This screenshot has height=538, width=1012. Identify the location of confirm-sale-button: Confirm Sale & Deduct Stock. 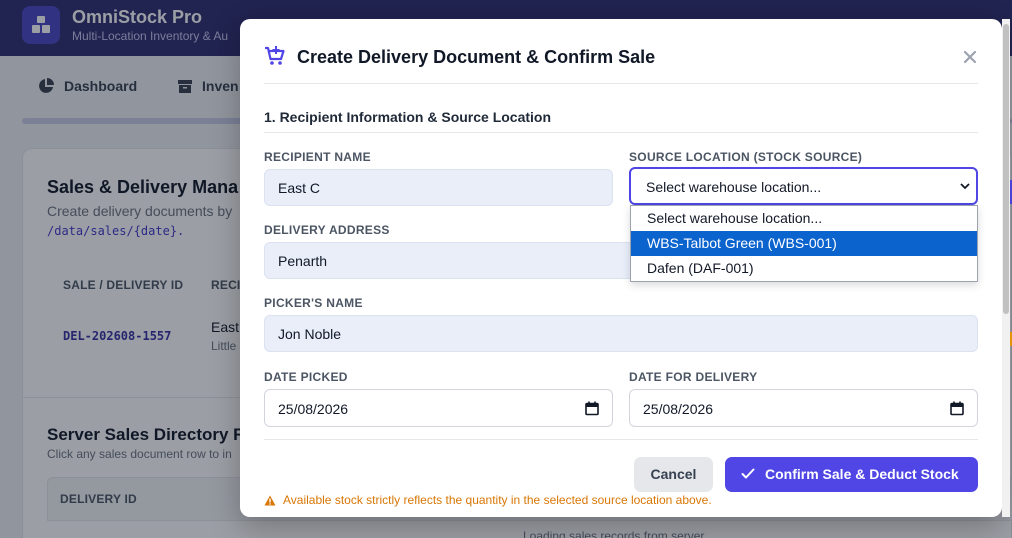
(851, 474).